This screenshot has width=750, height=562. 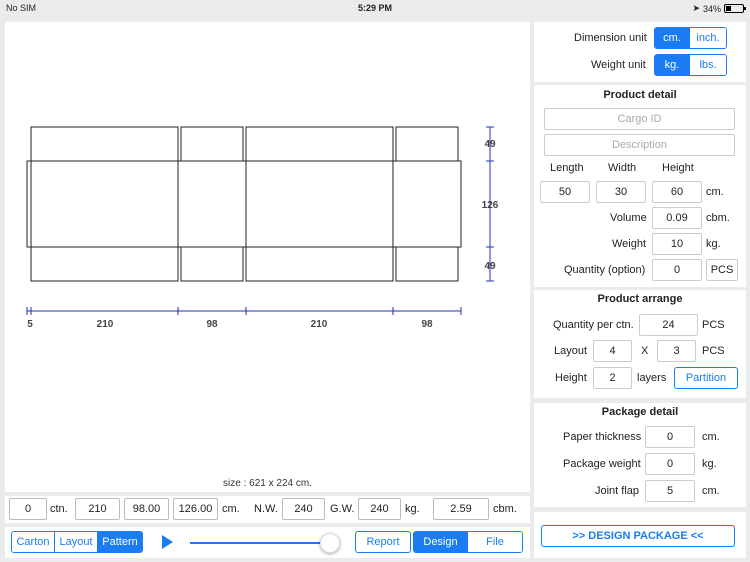 I want to click on weight-unit-control: kg. lbs., so click(x=690, y=65).